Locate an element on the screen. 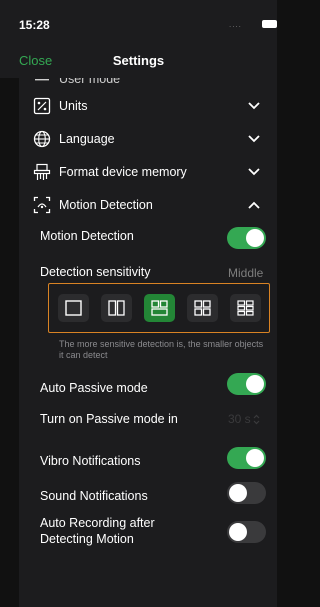 The width and height of the screenshot is (320, 607). nav-bar: Close Settings is located at coordinates (138, 61).